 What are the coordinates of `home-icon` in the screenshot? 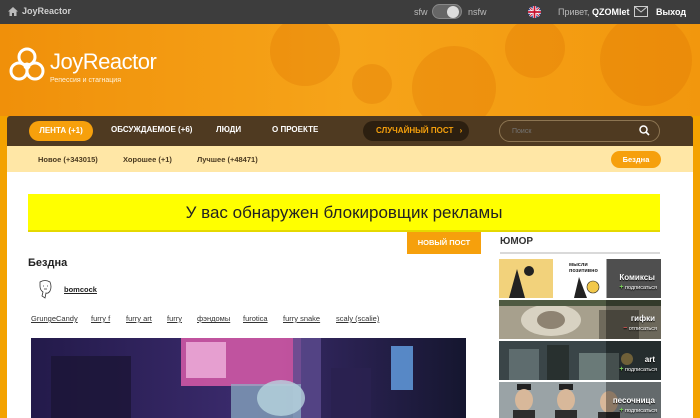 It's located at (13, 11).